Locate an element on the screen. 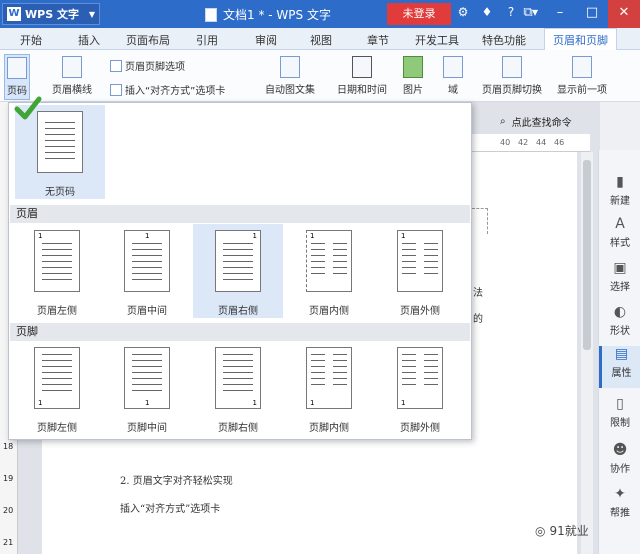 The image size is (640, 554). header-section-title: 页眉 is located at coordinates (240, 214).